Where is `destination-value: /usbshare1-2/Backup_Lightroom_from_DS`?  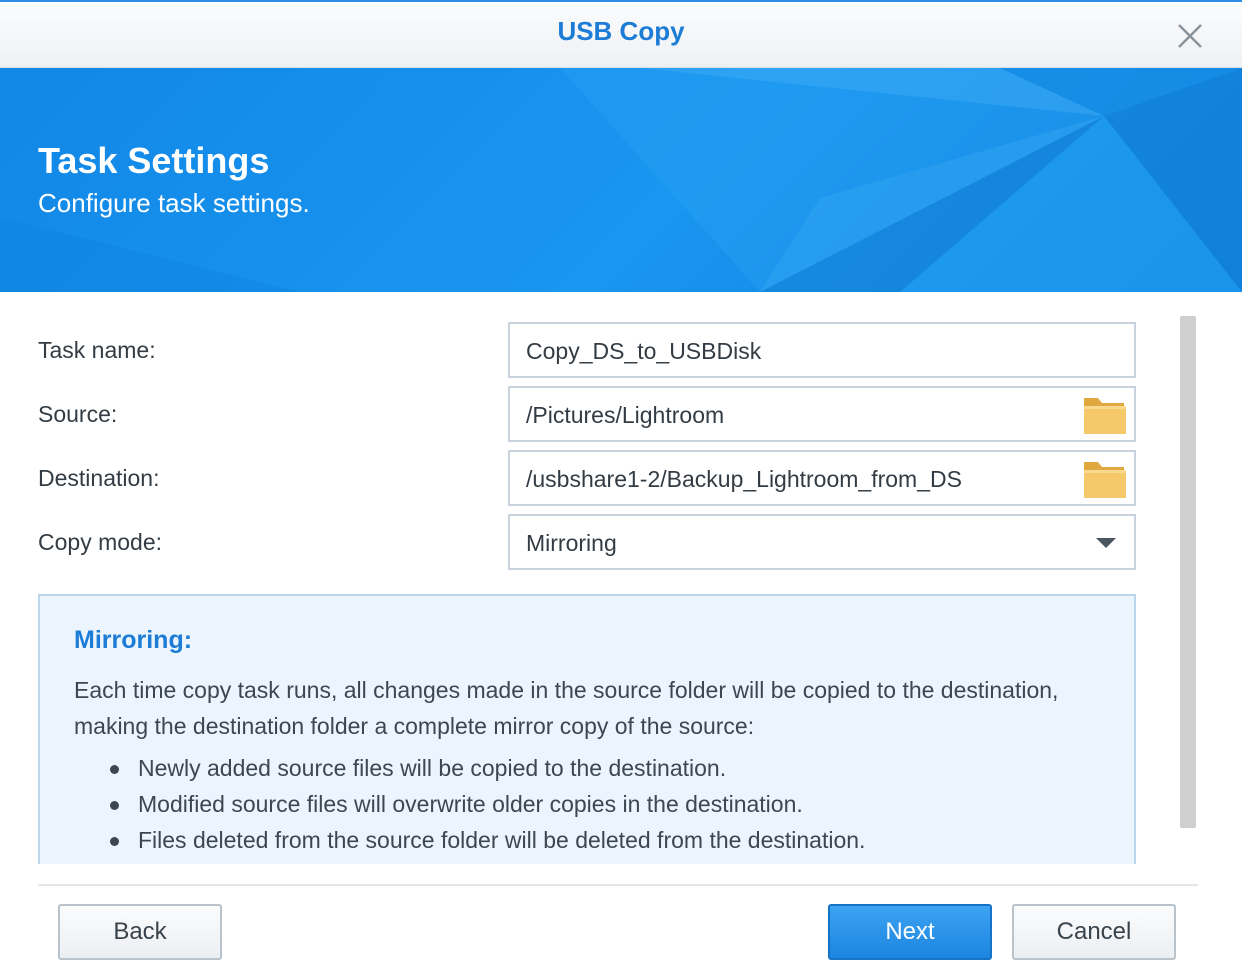
destination-value: /usbshare1-2/Backup_Lightroom_from_DS is located at coordinates (744, 479).